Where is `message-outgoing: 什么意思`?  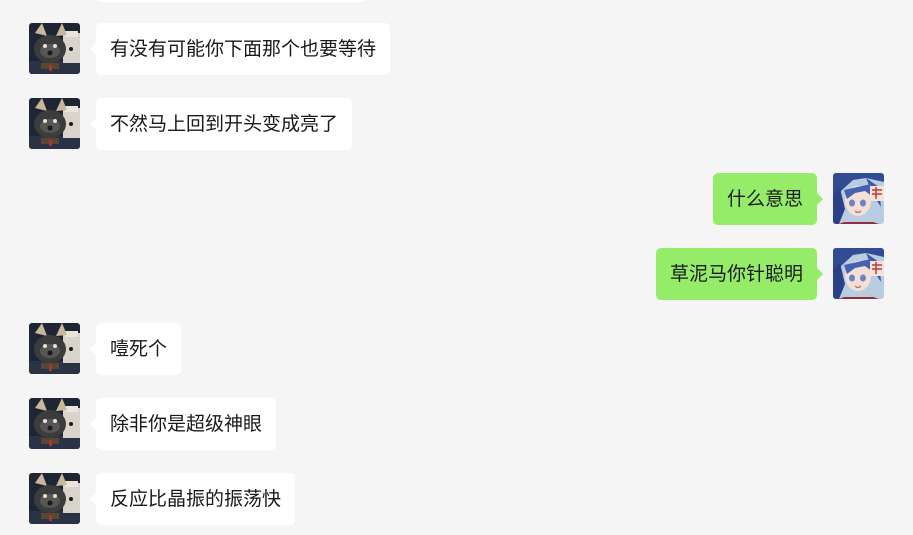 message-outgoing: 什么意思 is located at coordinates (456, 199).